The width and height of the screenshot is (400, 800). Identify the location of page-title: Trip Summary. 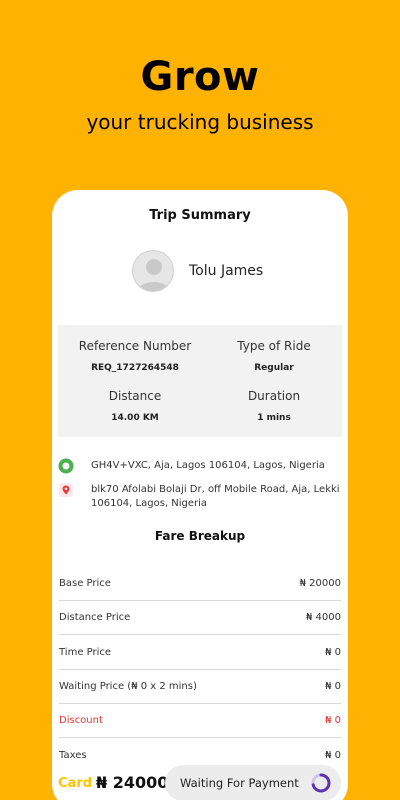
(200, 215).